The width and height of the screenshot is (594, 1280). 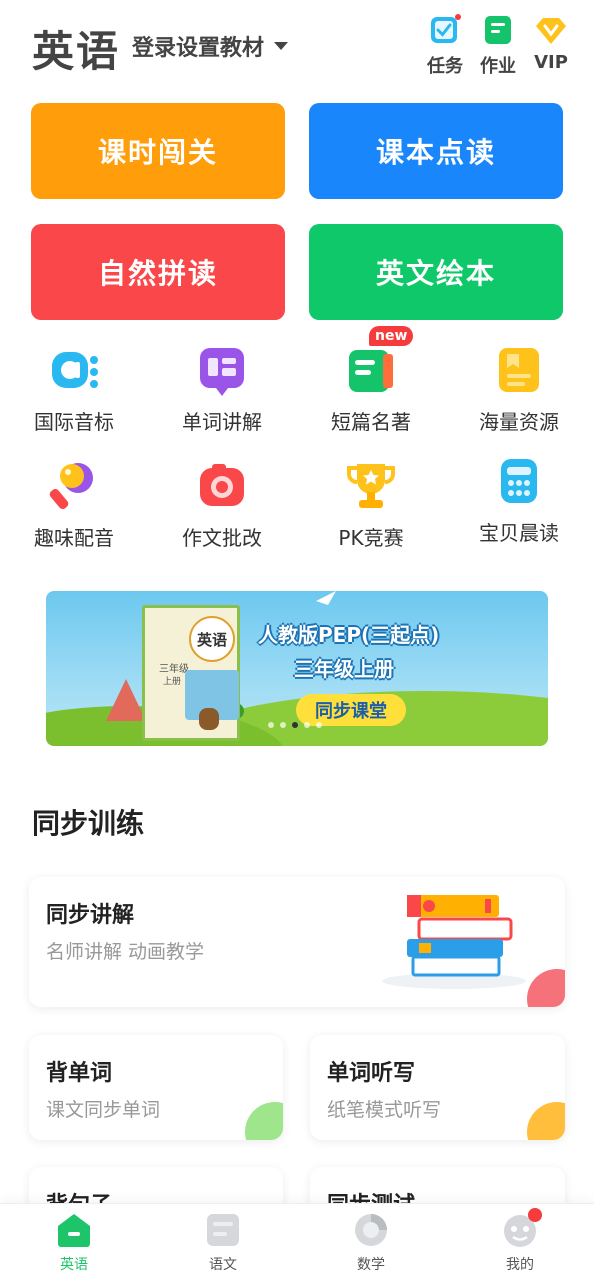 I want to click on notification-dot, so click(x=535, y=1215).